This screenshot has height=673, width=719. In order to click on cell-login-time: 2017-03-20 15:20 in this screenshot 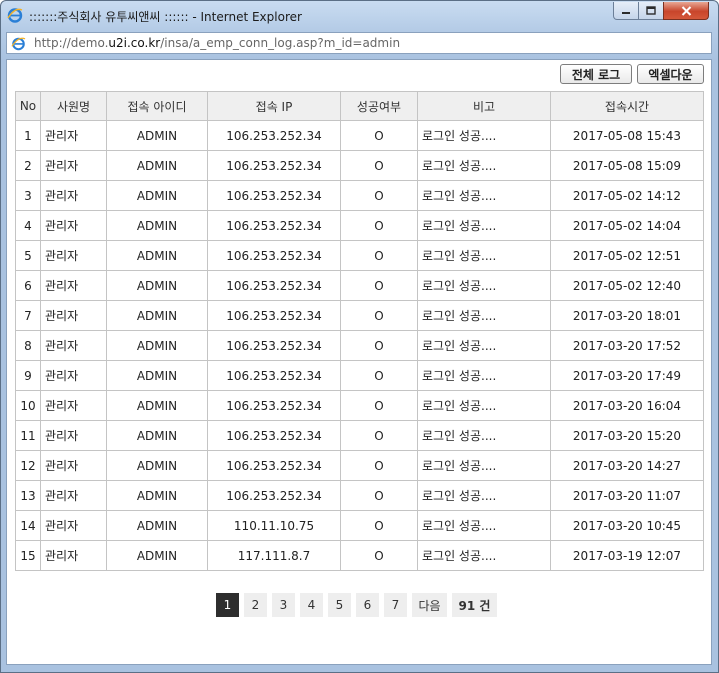, I will do `click(627, 435)`.